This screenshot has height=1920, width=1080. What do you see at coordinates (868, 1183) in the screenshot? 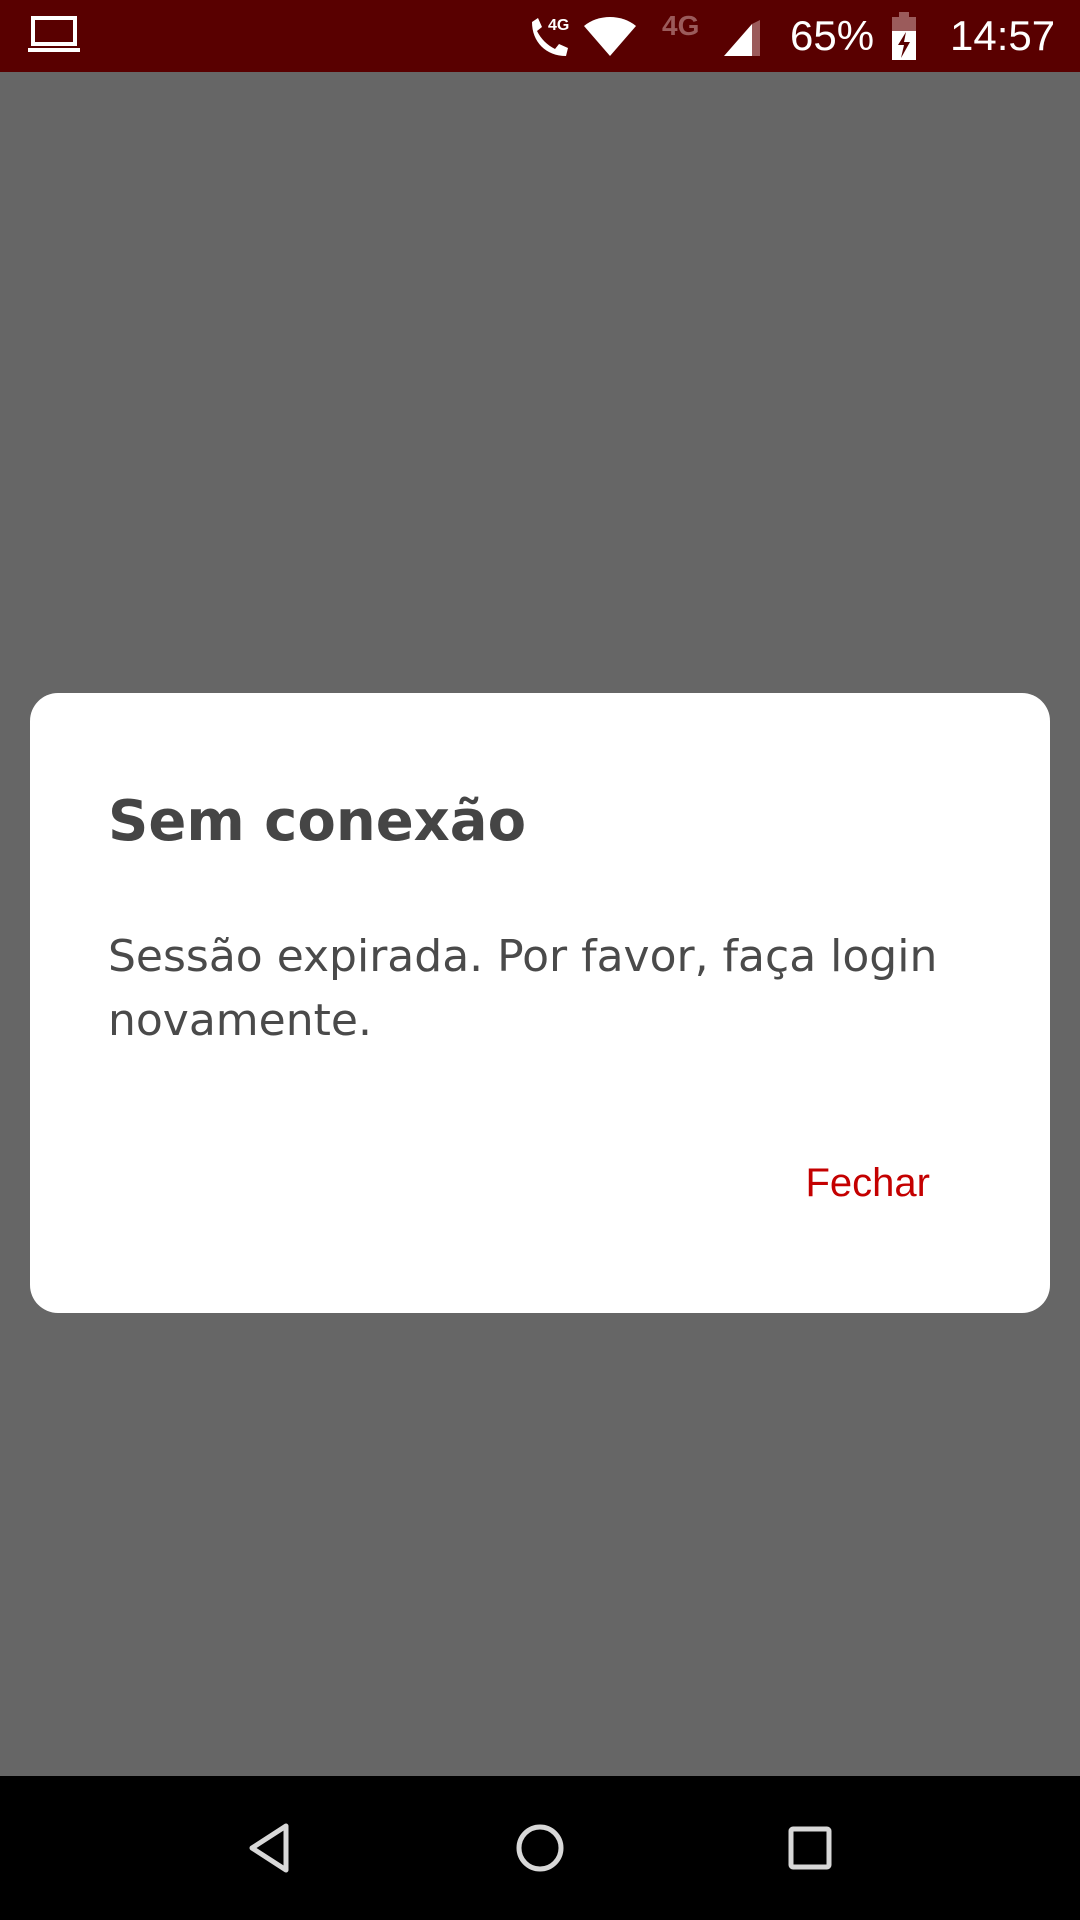
I see `close-button: Fechar` at bounding box center [868, 1183].